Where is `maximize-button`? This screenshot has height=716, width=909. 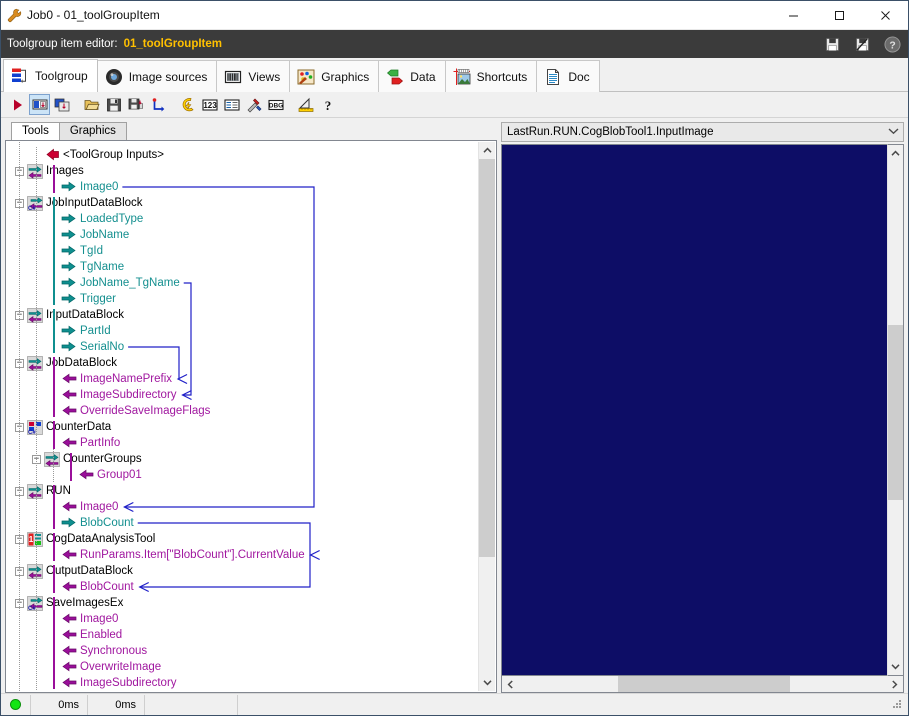
maximize-button is located at coordinates (839, 15).